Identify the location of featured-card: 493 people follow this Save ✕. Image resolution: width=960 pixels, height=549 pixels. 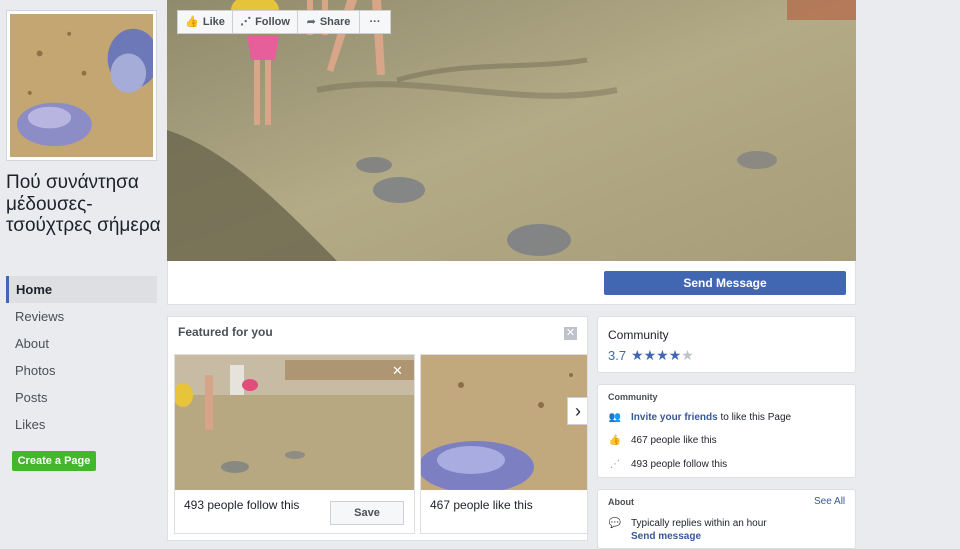
(294, 444).